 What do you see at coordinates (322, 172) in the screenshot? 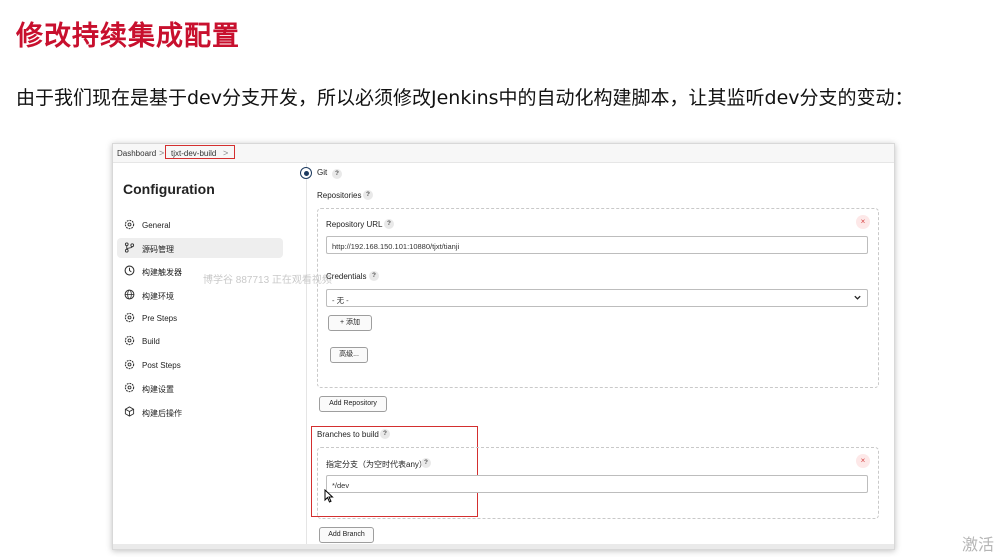
I see `git-label: Git` at bounding box center [322, 172].